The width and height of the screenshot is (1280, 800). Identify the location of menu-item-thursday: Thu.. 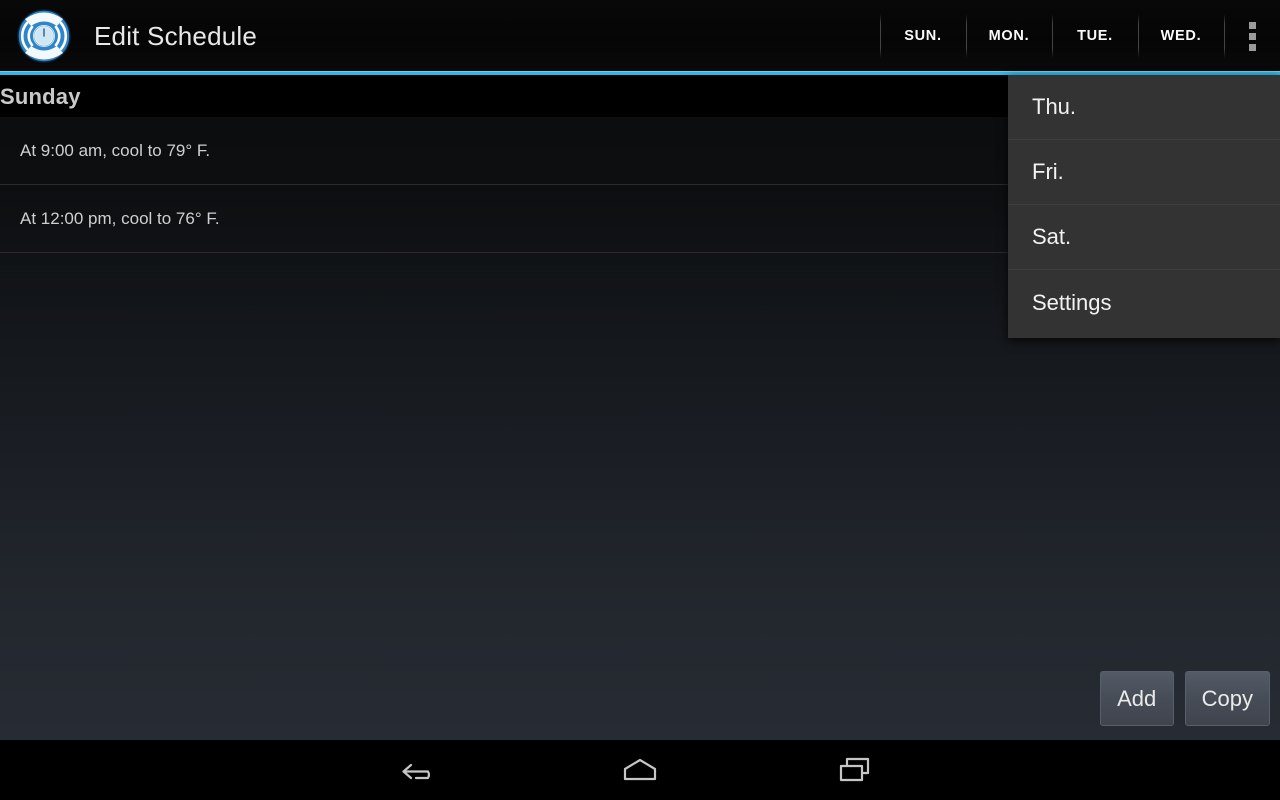
(1144, 107).